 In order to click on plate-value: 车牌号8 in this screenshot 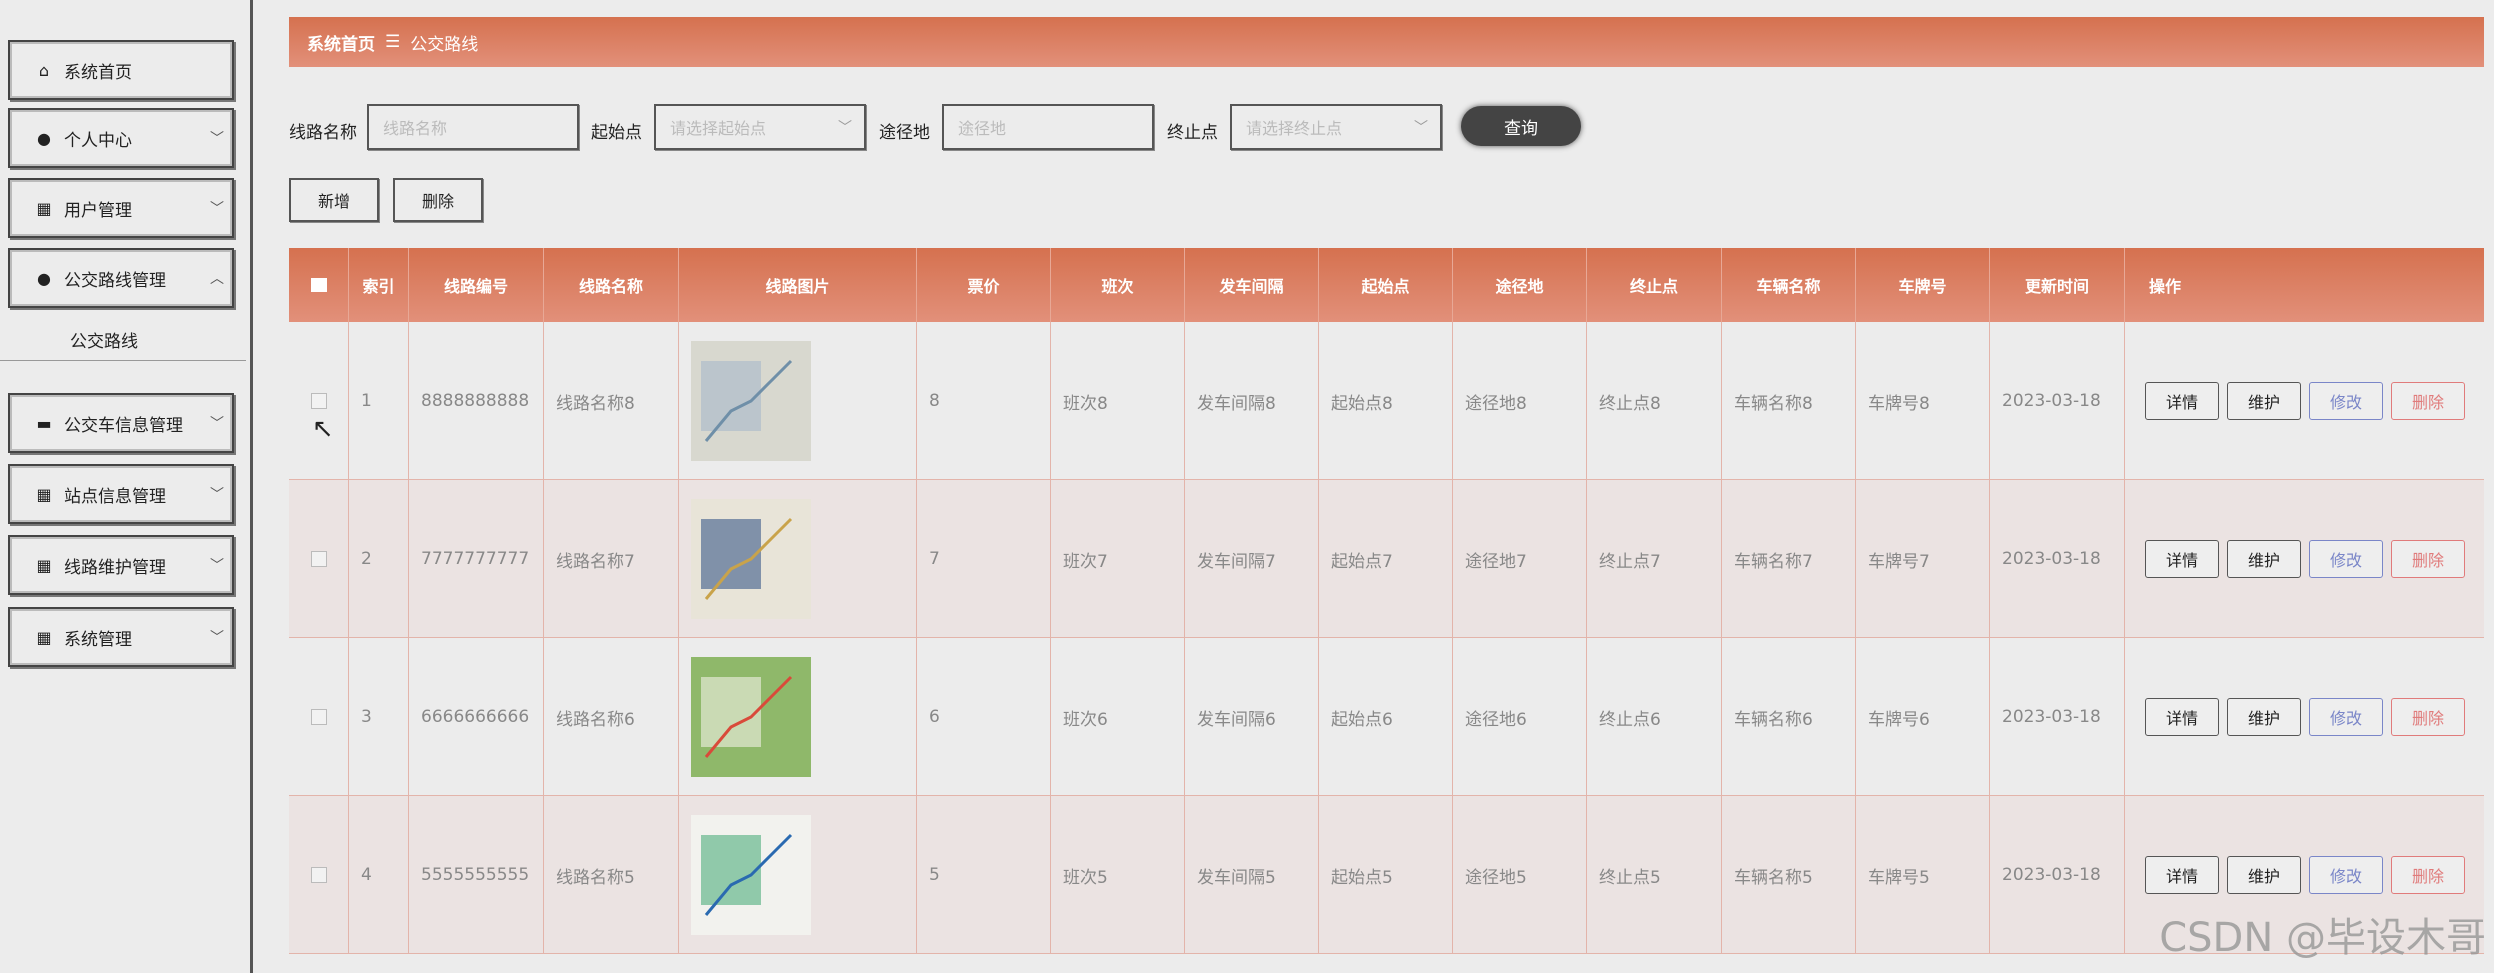, I will do `click(1899, 403)`.